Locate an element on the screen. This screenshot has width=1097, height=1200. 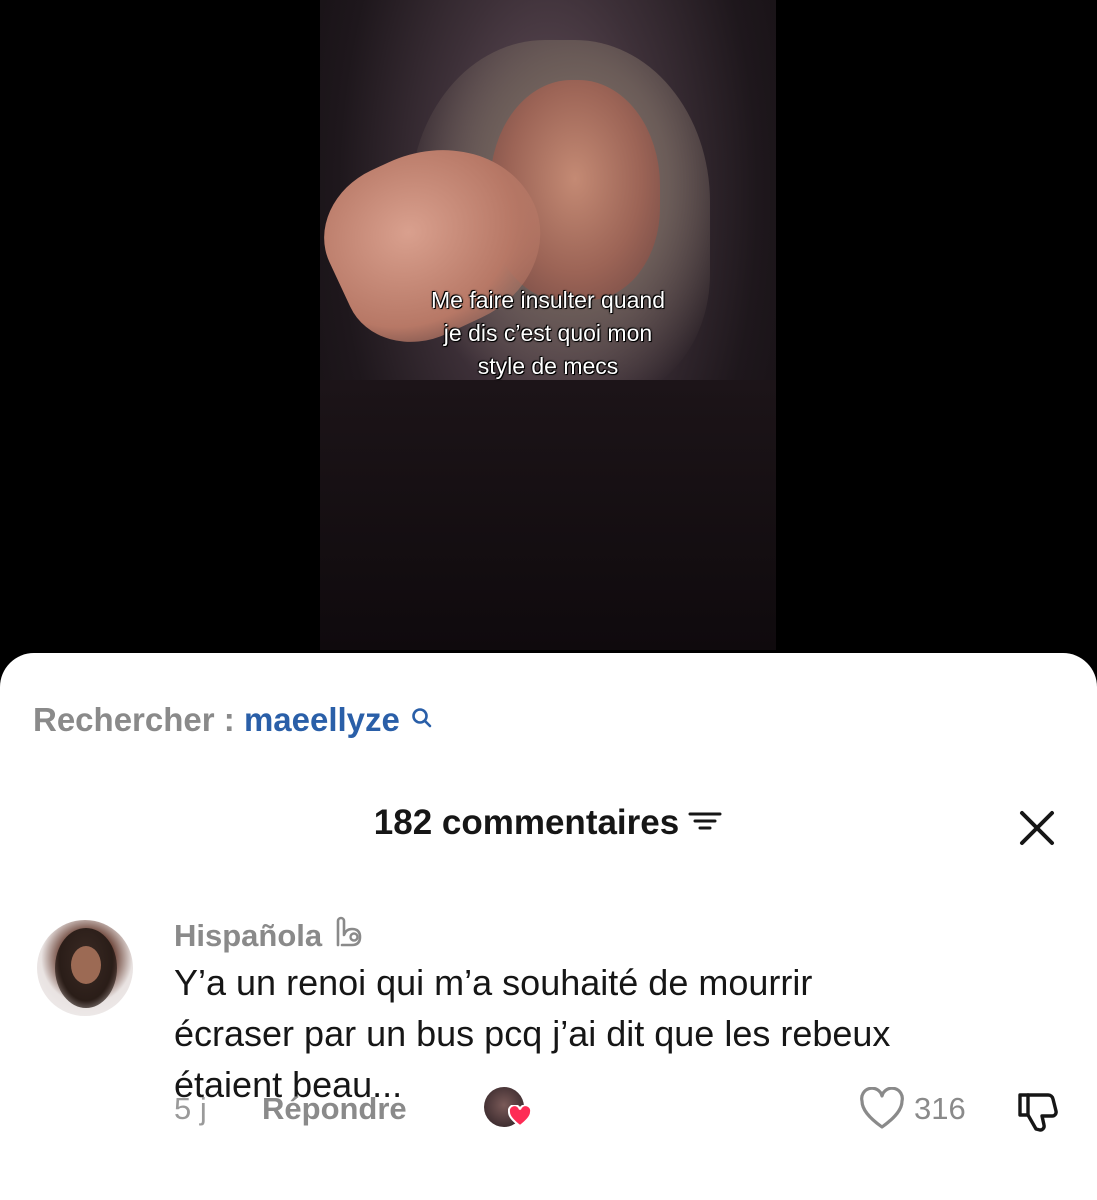
caption-line: je dis c’est quoi mon is located at coordinates (548, 333).